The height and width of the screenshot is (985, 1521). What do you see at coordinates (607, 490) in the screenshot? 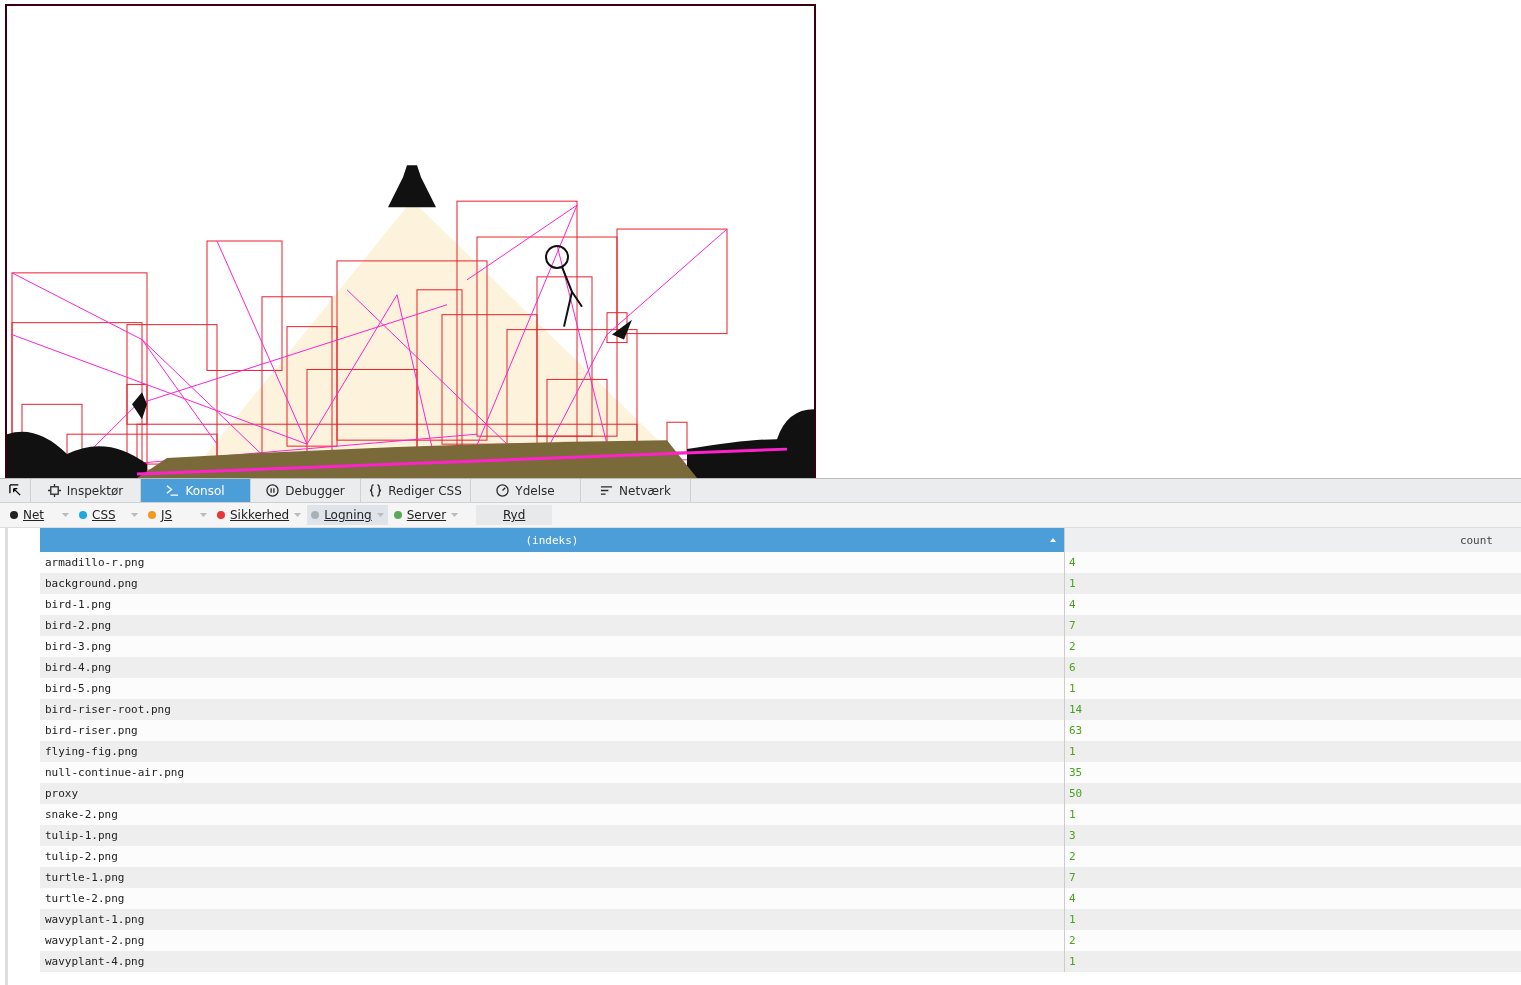
I see `lines-icon` at bounding box center [607, 490].